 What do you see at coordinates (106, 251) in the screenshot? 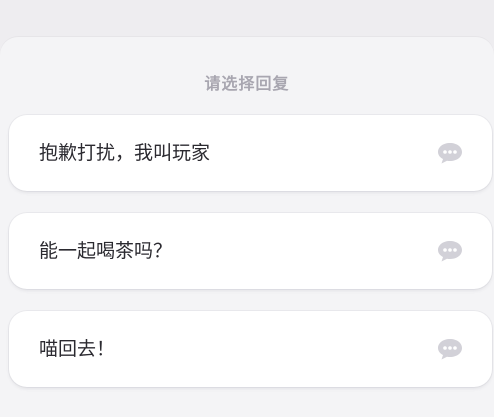
I see `reply-option-label: 能一起喝茶吗？` at bounding box center [106, 251].